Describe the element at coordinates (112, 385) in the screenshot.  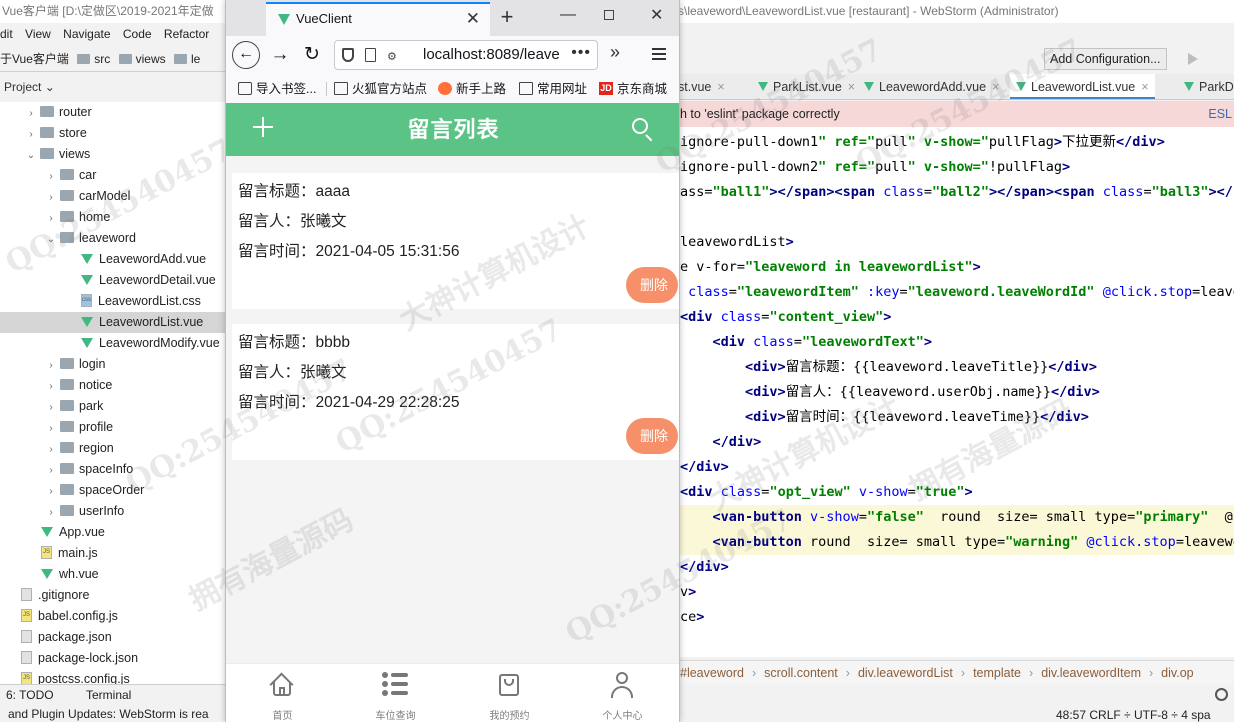
I see `tree-item: › notice` at that location.